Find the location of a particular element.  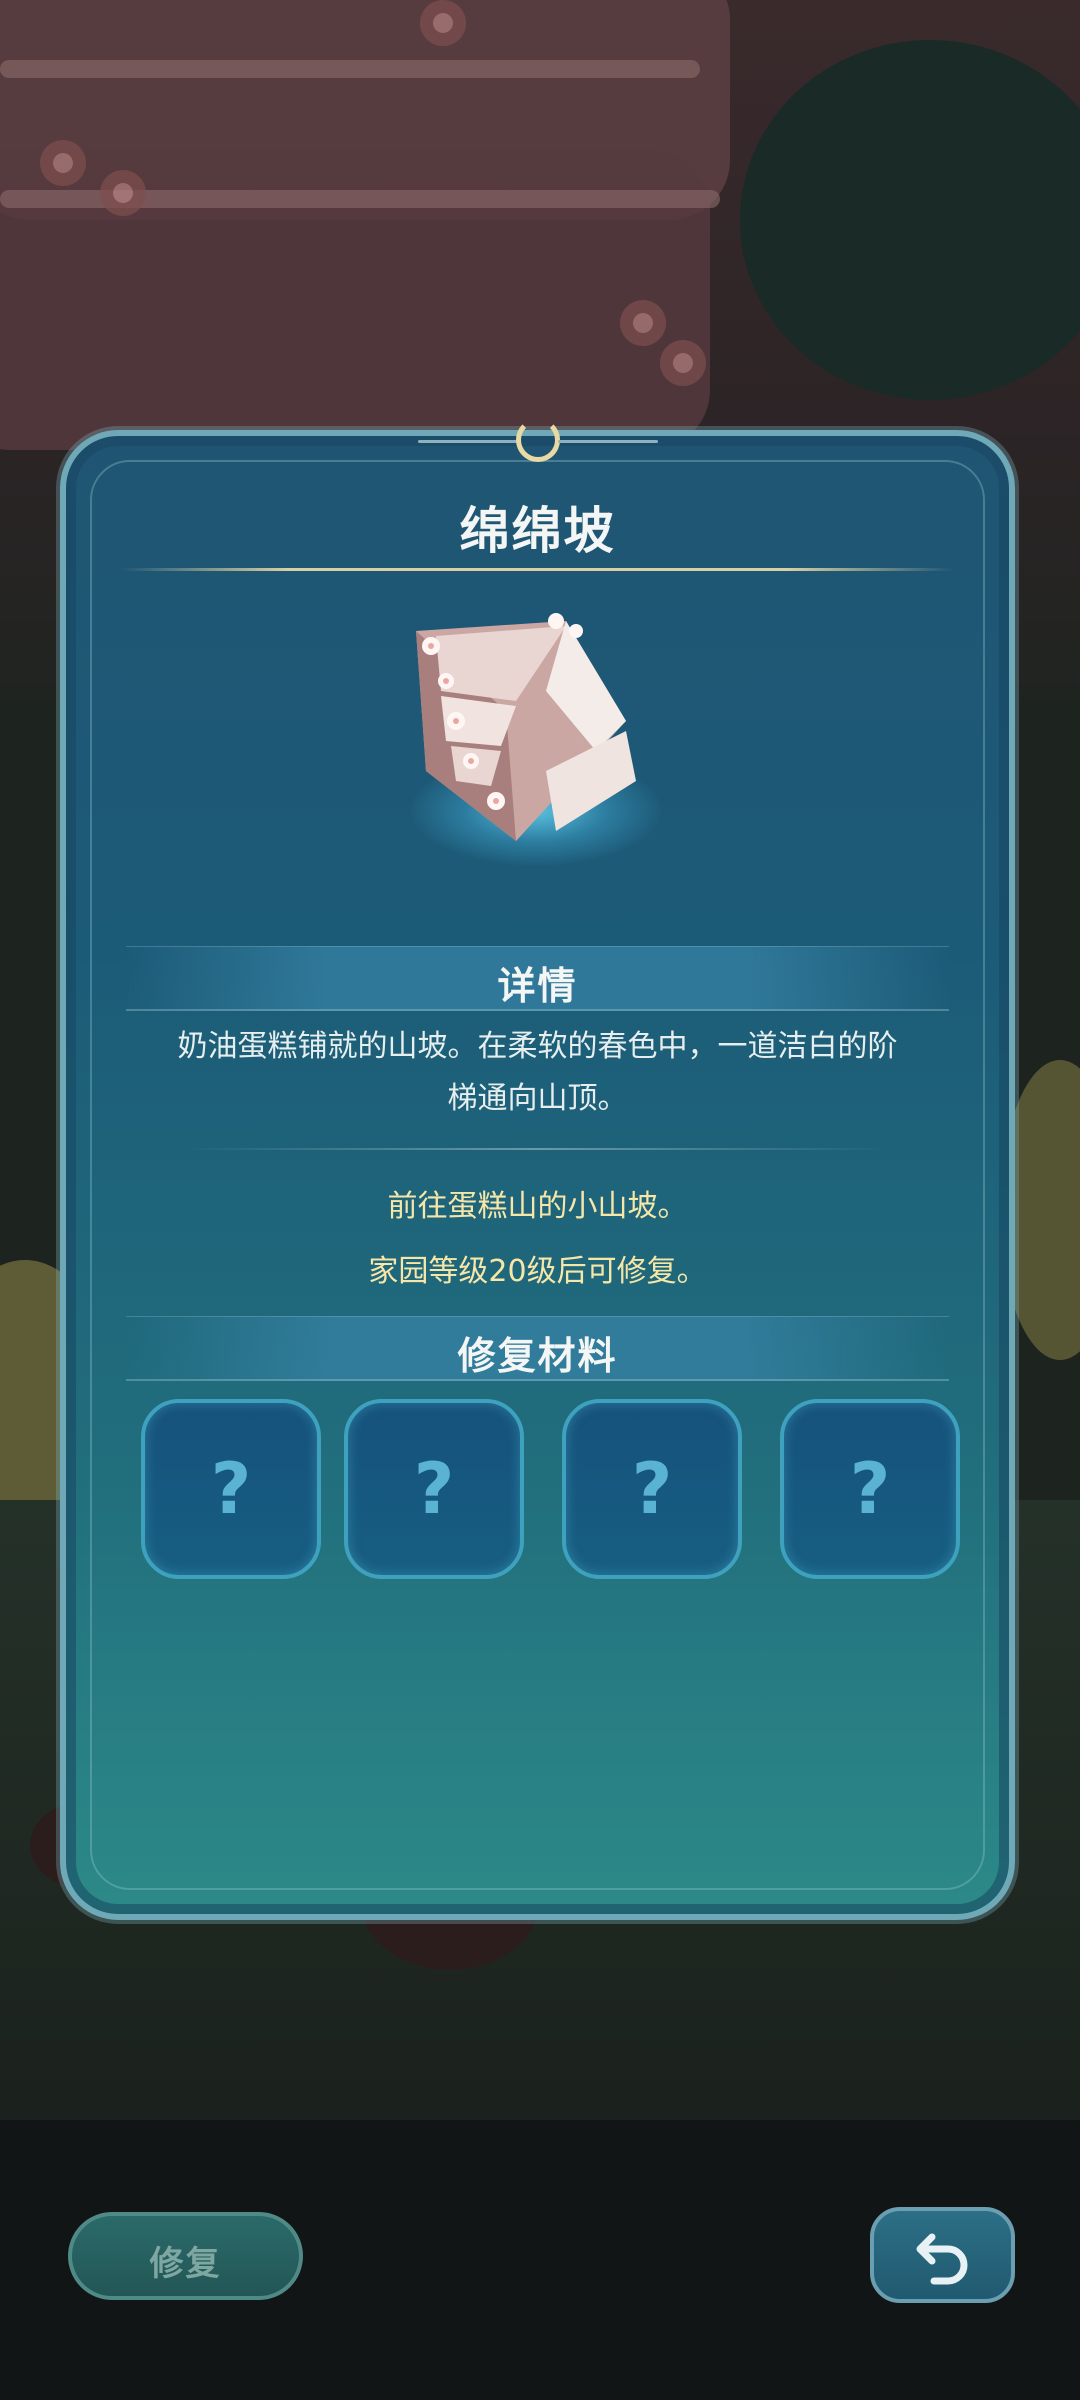

materials-heading: 修复材料 is located at coordinates (537, 1356).